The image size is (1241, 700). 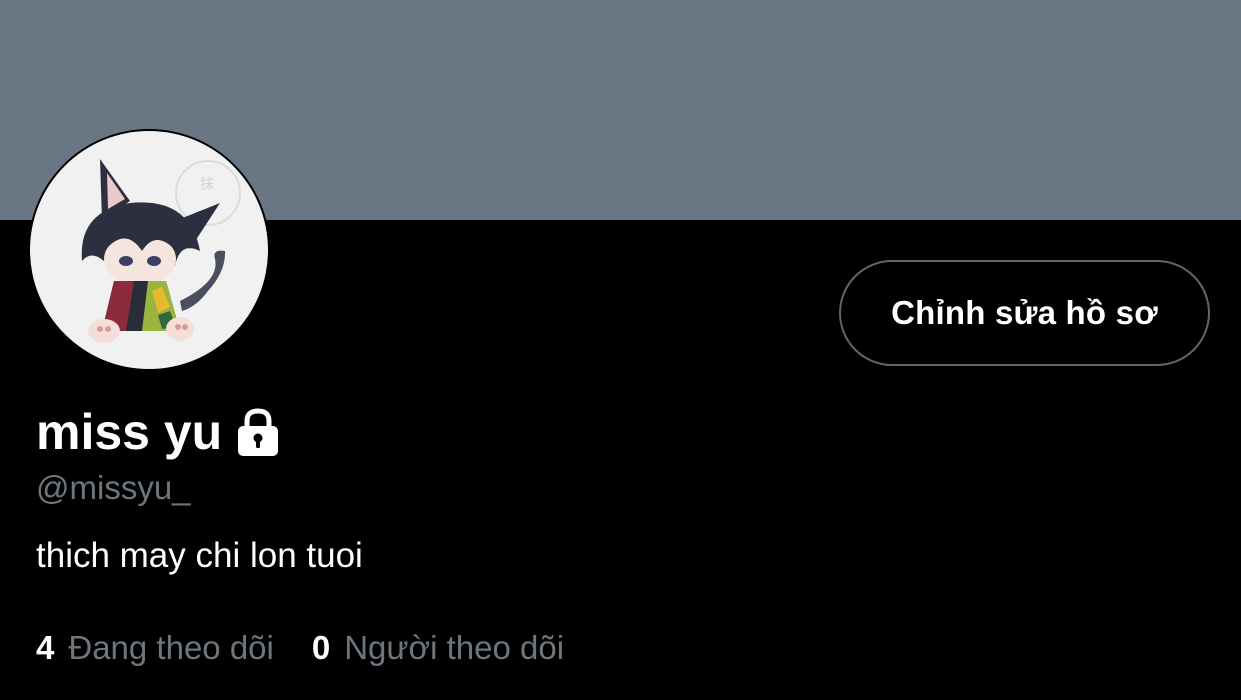 I want to click on profile-name-row: miss yu, so click(x=159, y=432).